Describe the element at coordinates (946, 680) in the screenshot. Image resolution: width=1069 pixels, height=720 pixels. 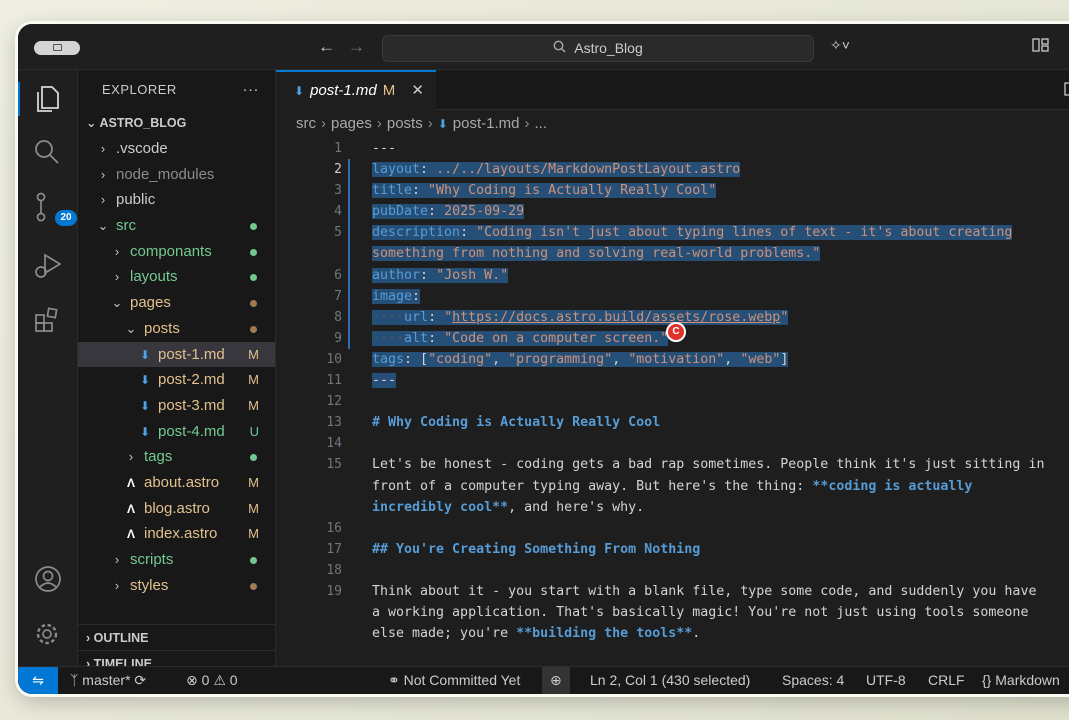
I see `eol-status: CRLF` at that location.